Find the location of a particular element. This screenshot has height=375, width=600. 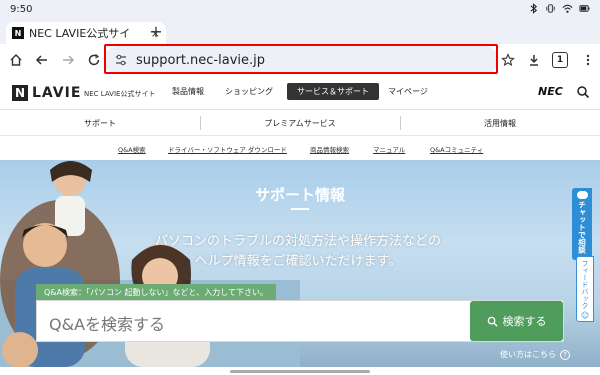

qa-search-button: 検索する is located at coordinates (516, 321).